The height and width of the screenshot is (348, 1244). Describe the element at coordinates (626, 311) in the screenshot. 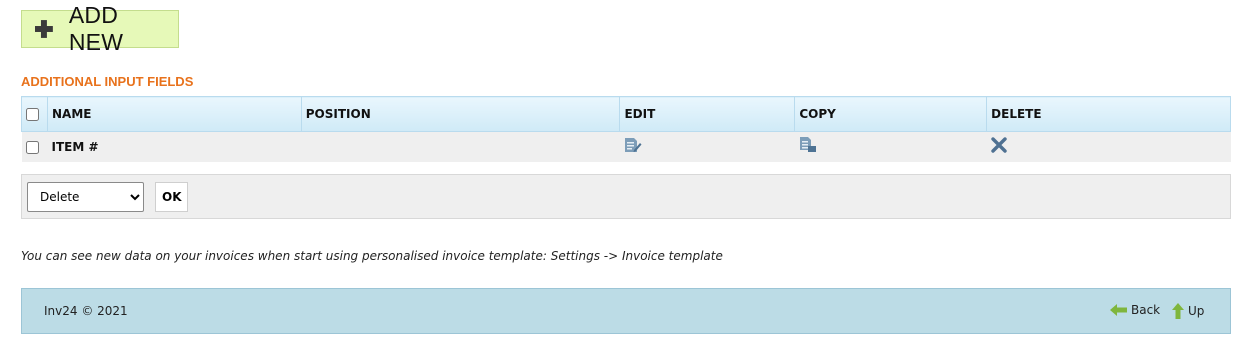

I see `page-footer: Inv24 © 2021 Back Up` at that location.